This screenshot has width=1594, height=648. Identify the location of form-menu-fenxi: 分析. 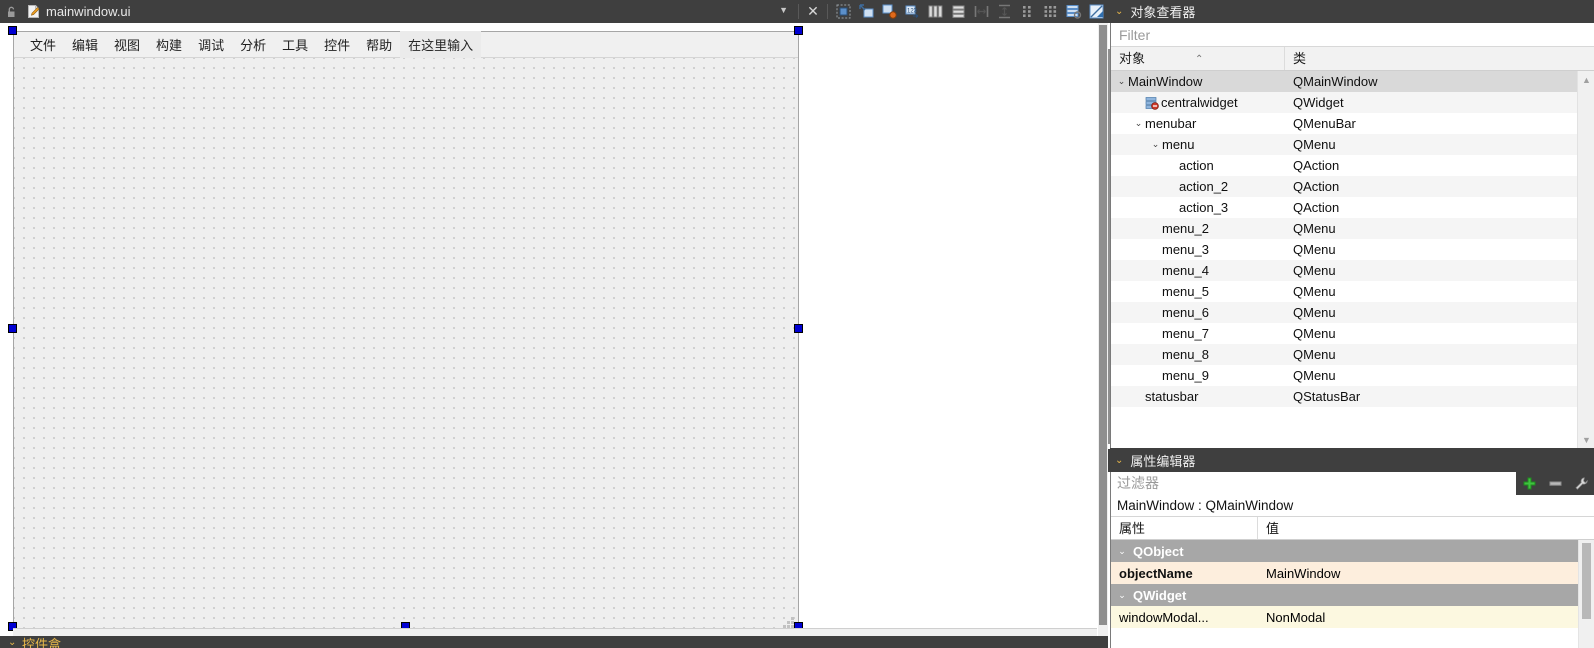
(253, 44).